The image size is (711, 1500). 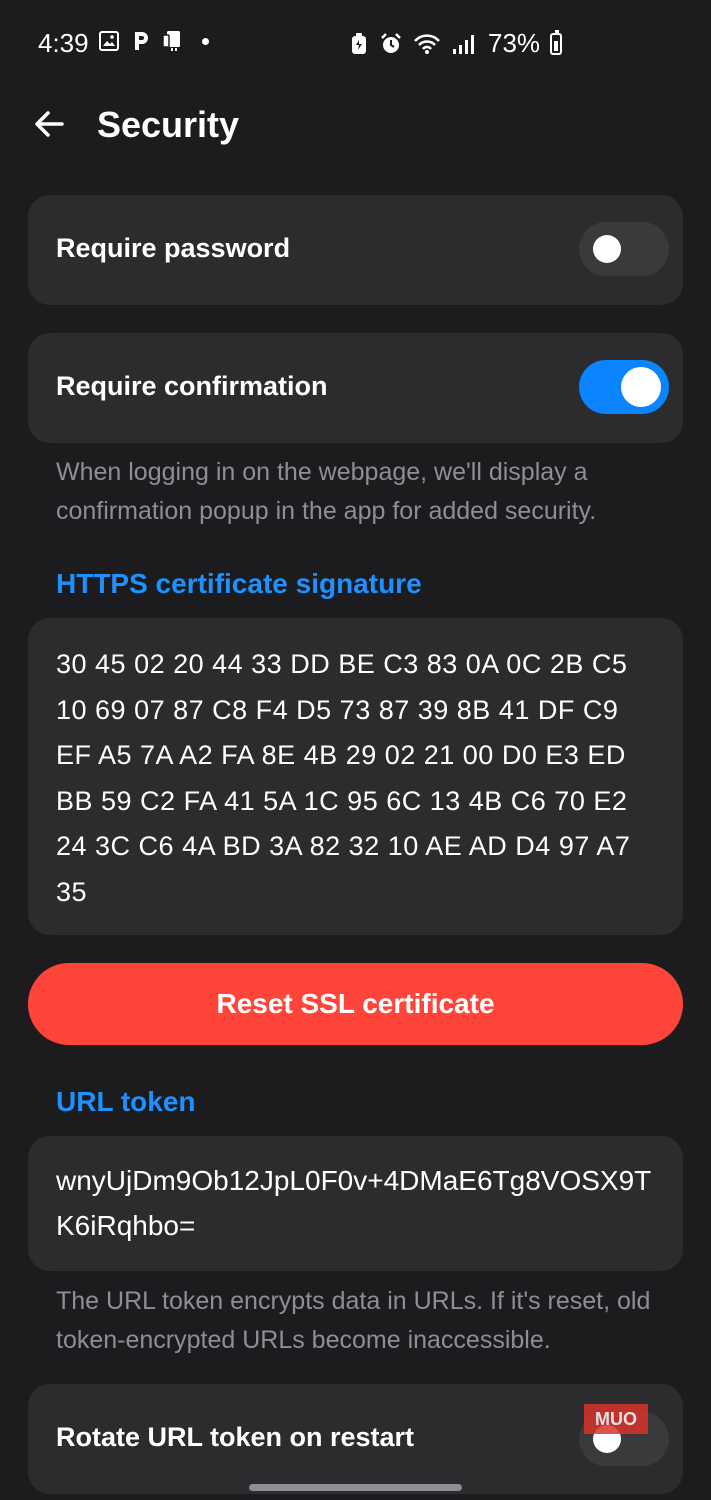 I want to click on alarm-icon, so click(x=391, y=43).